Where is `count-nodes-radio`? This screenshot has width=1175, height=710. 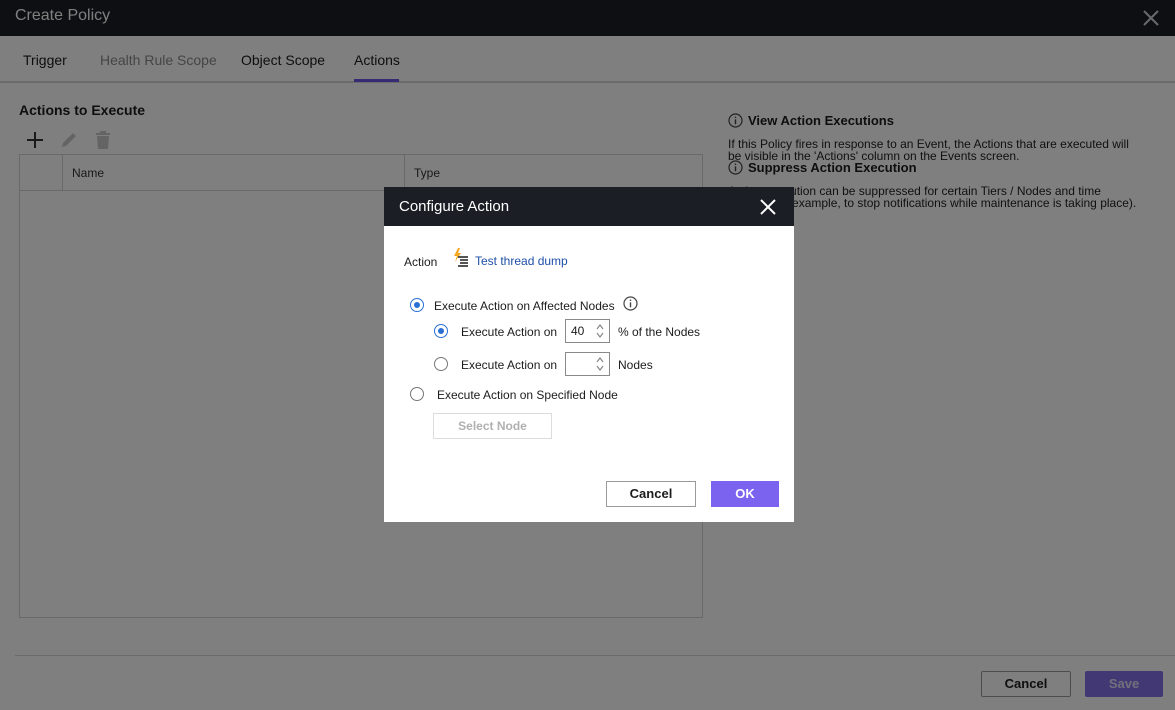
count-nodes-radio is located at coordinates (441, 364).